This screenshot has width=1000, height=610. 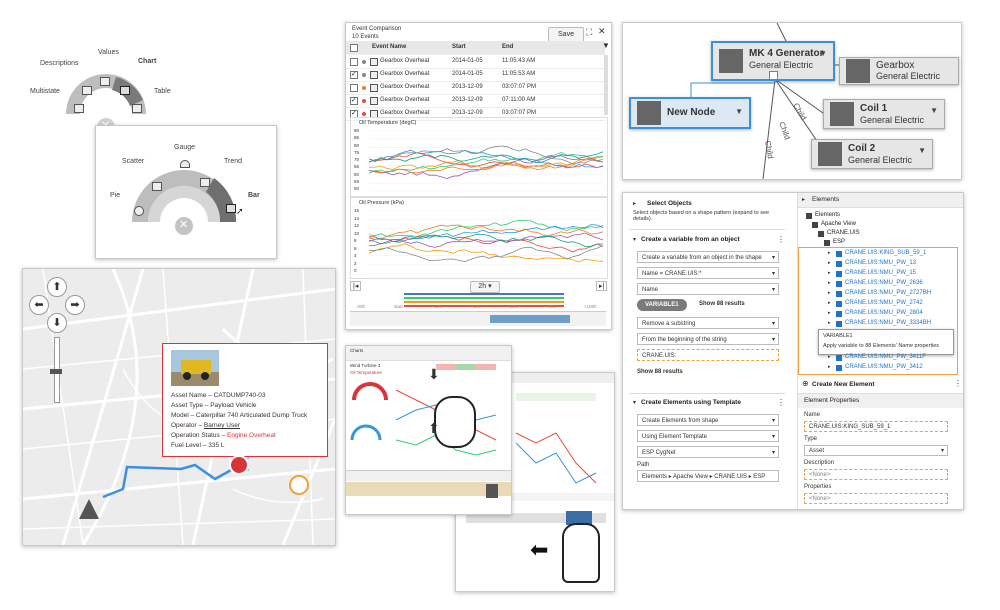 What do you see at coordinates (299, 485) in the screenshot?
I see `truck-marker-icon` at bounding box center [299, 485].